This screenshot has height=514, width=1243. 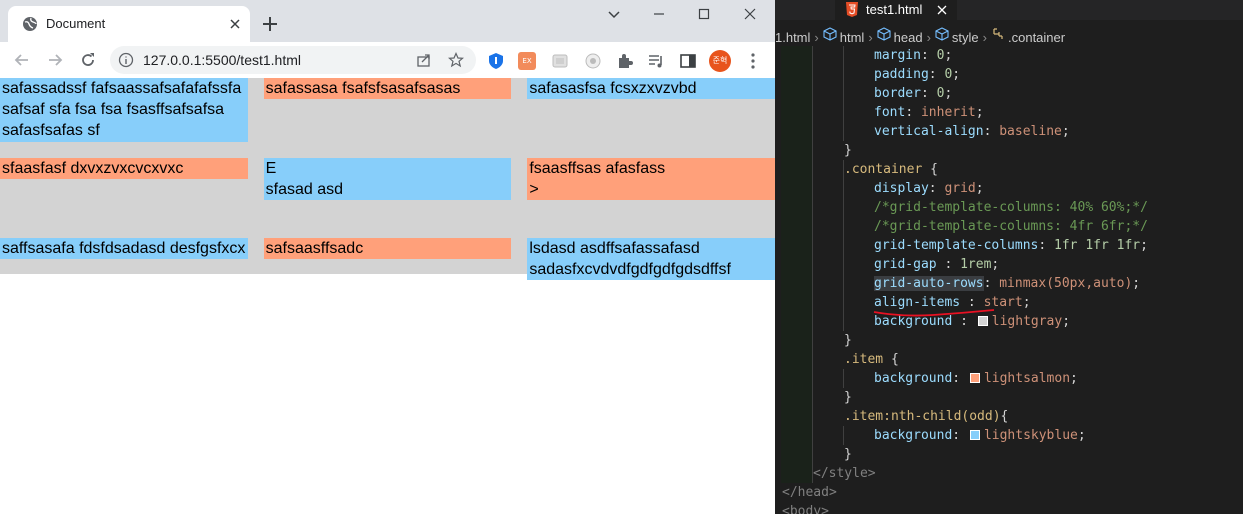 I want to click on grid-item: safassasa fsafsfsasafsasas, so click(x=387, y=88).